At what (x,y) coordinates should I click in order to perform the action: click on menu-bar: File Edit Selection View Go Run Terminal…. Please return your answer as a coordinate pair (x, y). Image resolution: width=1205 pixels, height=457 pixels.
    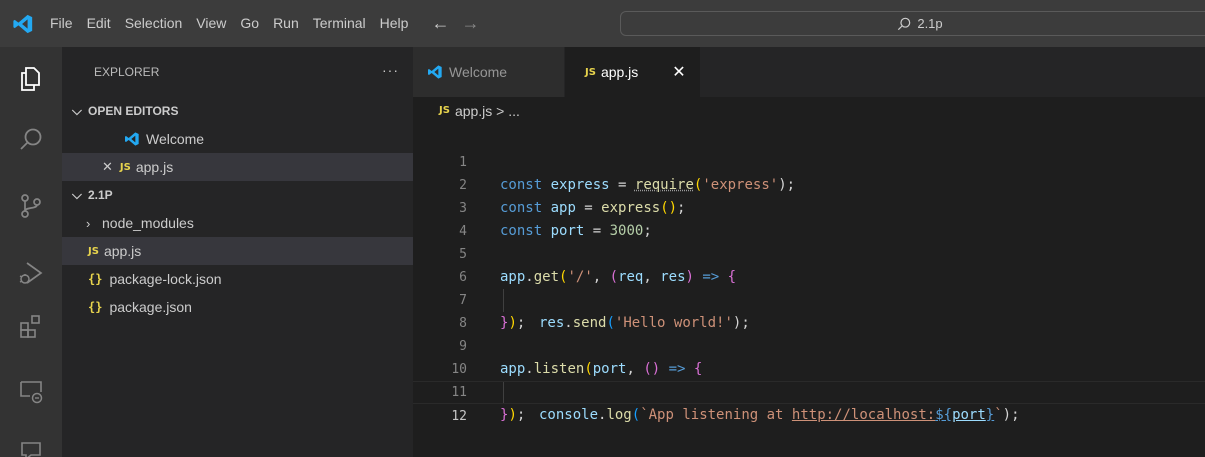
    Looking at the image, I should click on (230, 23).